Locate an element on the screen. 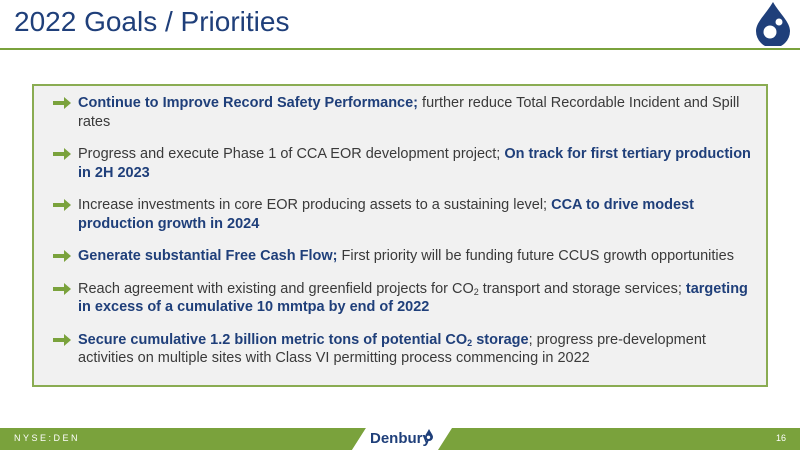  footer-brand: Denbury is located at coordinates (400, 438).